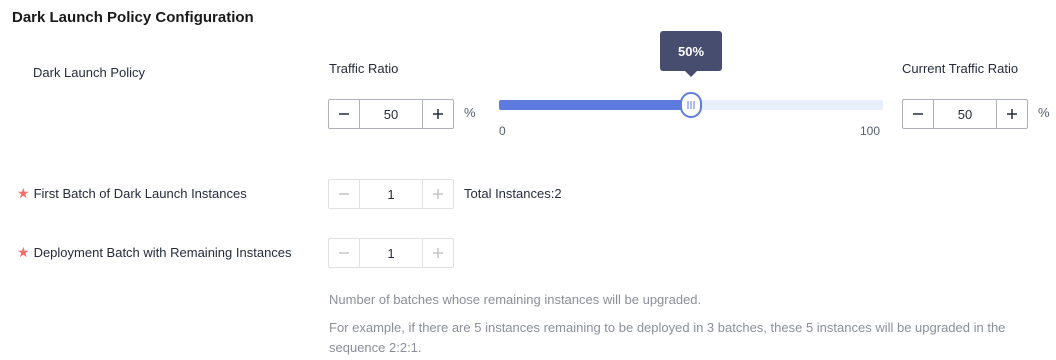  Describe the element at coordinates (502, 131) in the screenshot. I see `slider-min-label: 0` at that location.